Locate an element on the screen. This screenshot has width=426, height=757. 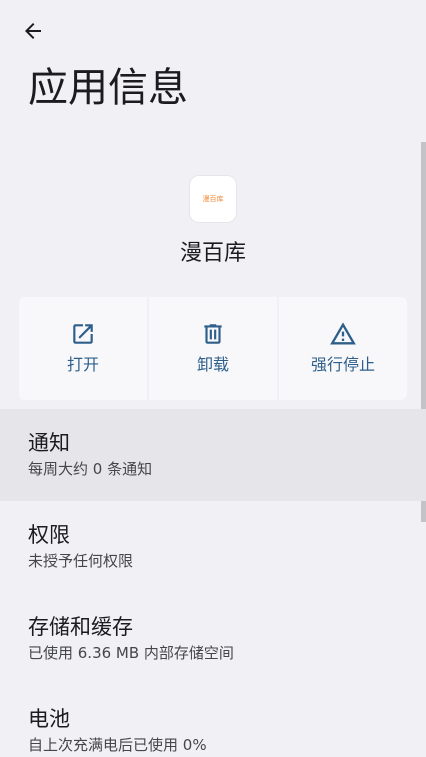
app-action-bar: 打开 卸载 强行停止 is located at coordinates (213, 348).